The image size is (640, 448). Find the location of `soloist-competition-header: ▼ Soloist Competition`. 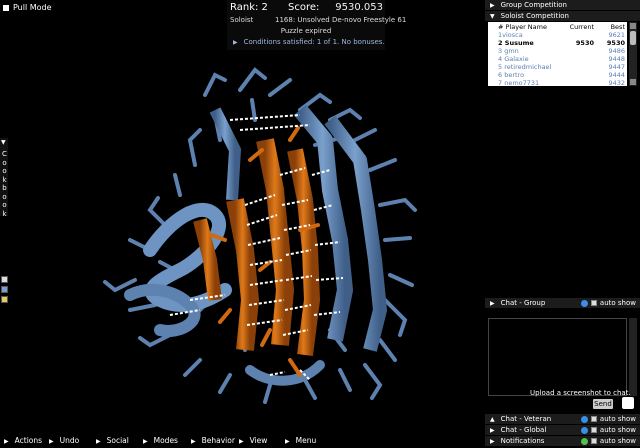

soloist-competition-header: ▼ Soloist Competition is located at coordinates (562, 16).